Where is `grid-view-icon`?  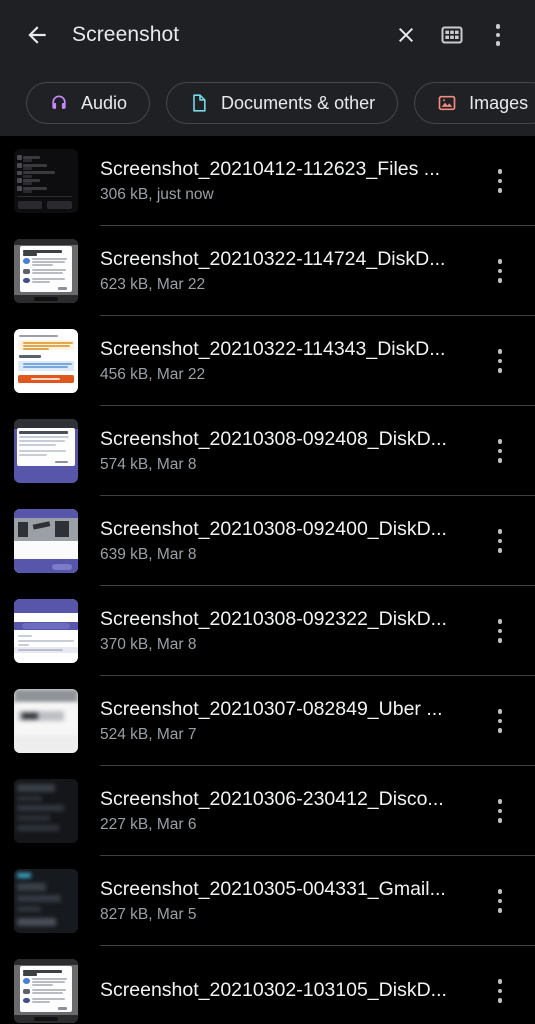 grid-view-icon is located at coordinates (452, 35).